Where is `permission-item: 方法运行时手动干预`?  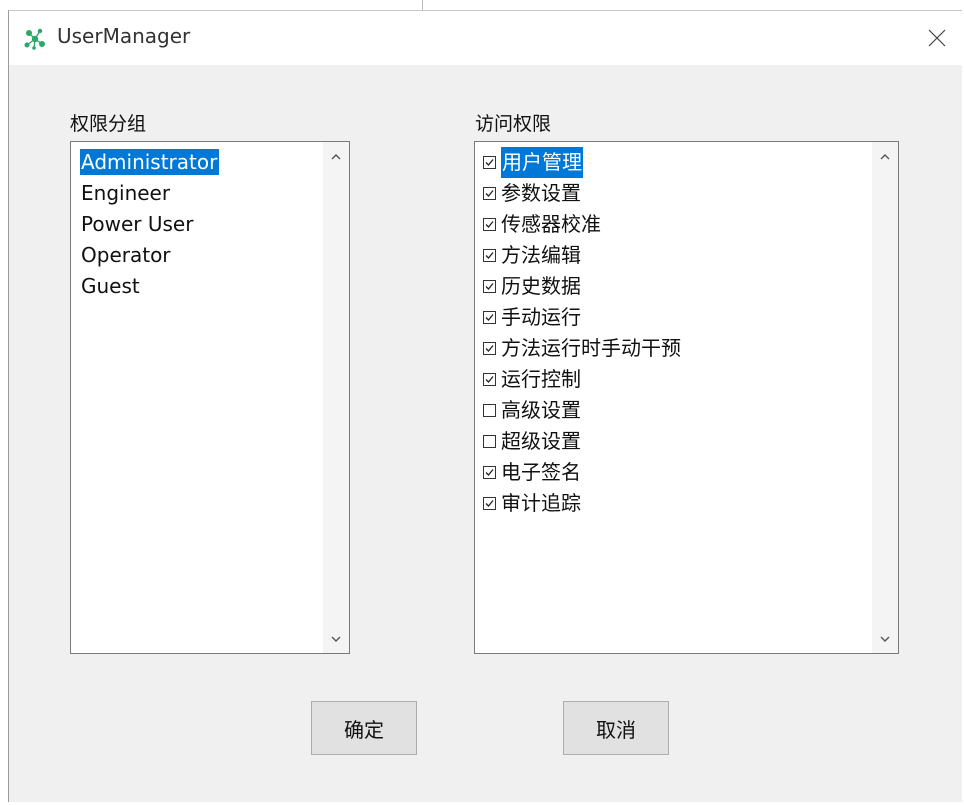 permission-item: 方法运行时手动干预 is located at coordinates (677, 348).